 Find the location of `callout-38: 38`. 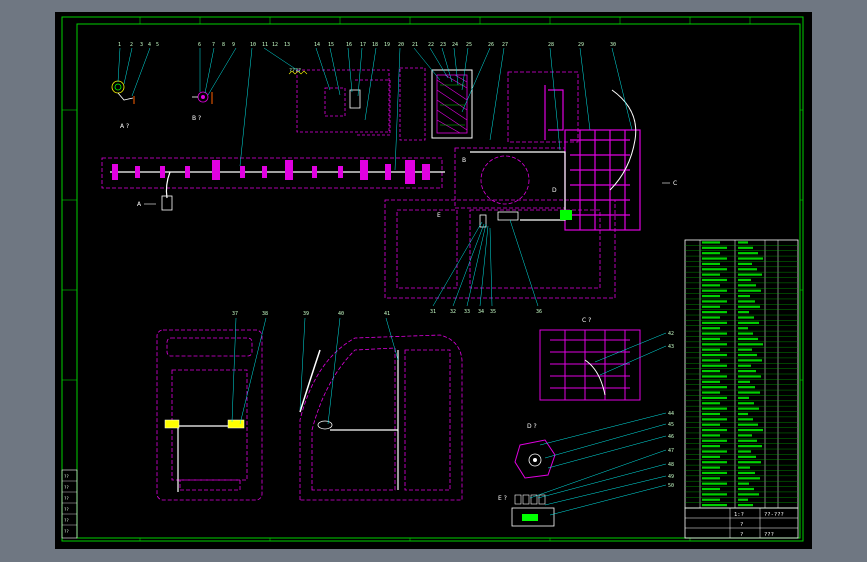

callout-38: 38 is located at coordinates (265, 314).